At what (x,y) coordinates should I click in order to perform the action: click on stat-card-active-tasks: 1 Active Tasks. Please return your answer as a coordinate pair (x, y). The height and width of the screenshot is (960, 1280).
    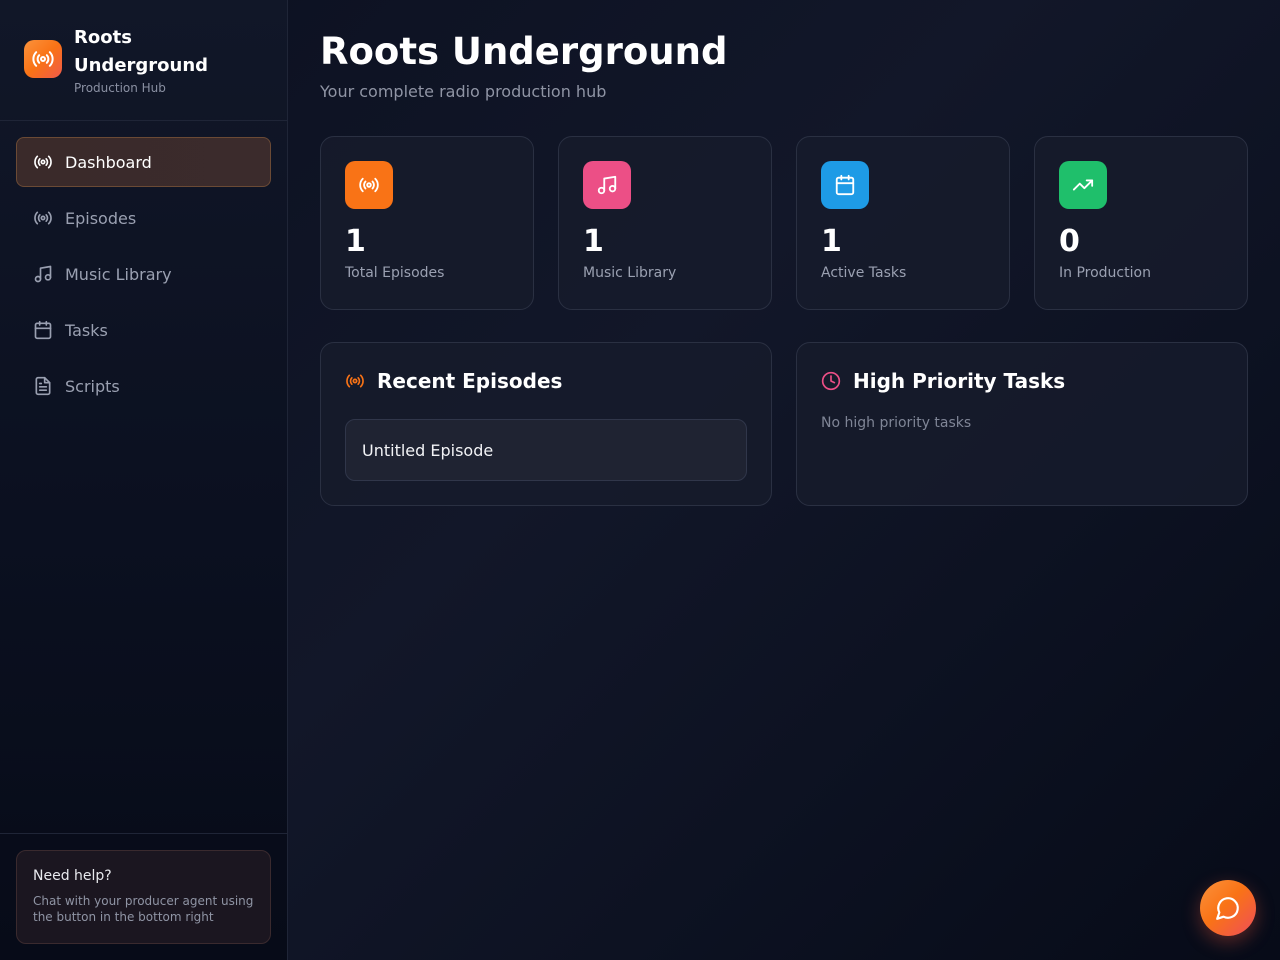
    Looking at the image, I should click on (903, 223).